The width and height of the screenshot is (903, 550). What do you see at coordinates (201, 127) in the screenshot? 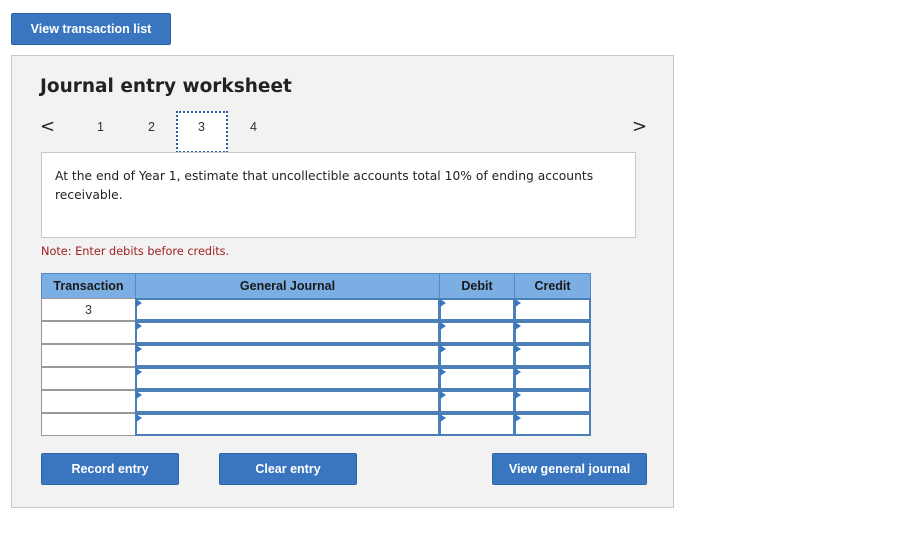
I see `page-3-label: 3` at bounding box center [201, 127].